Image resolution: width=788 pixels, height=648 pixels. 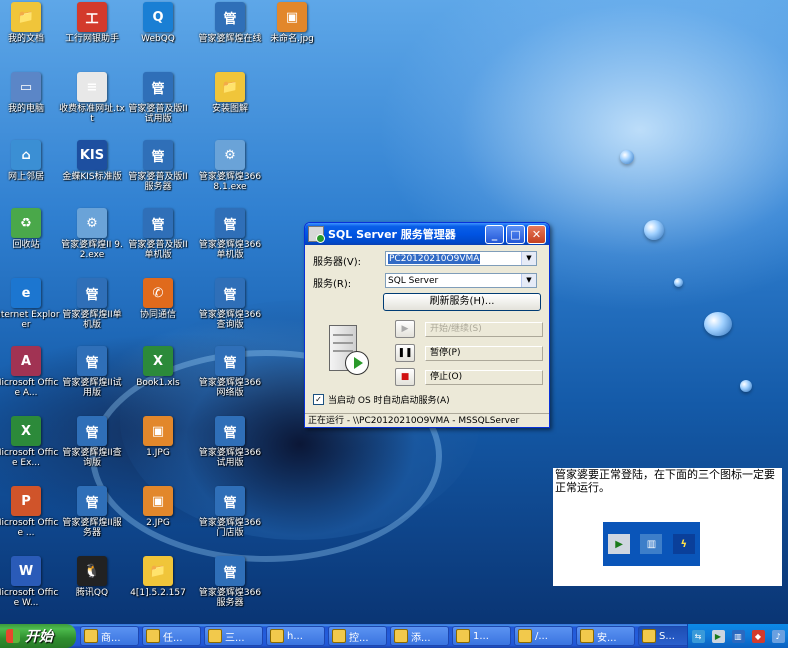 I want to click on desktop-icon: ▣ 1.JPG, so click(x=158, y=437).